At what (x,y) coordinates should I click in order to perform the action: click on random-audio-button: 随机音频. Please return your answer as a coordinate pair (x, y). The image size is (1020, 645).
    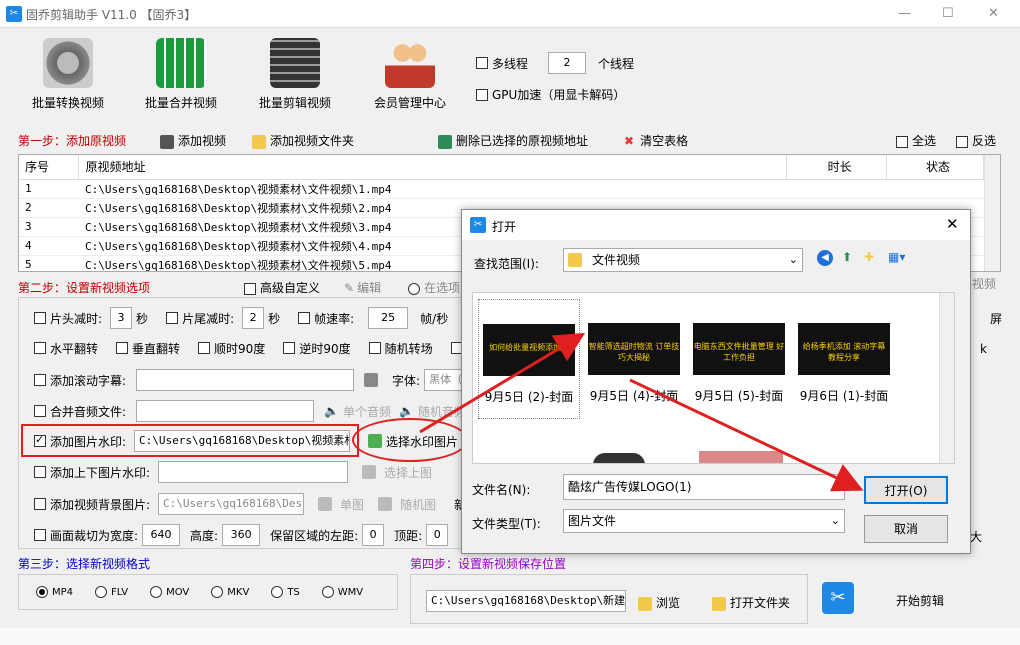
    Looking at the image, I should click on (442, 411).